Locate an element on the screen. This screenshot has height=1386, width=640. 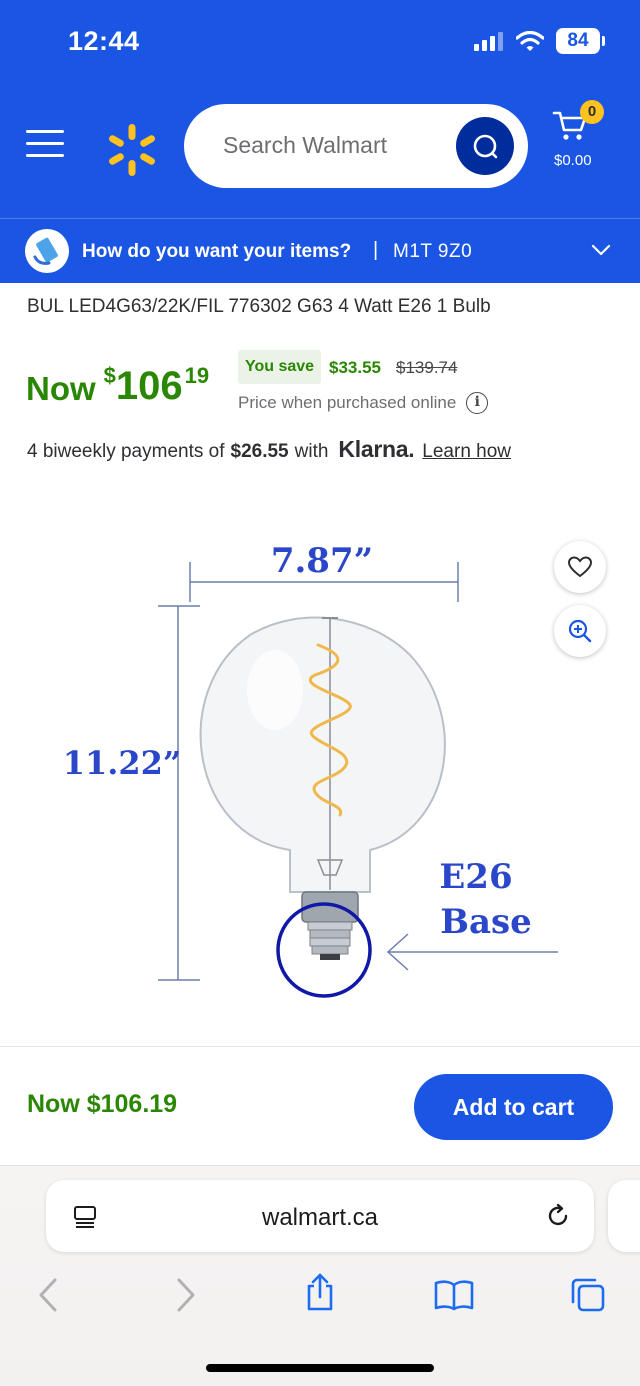
klarna-learn-how-link: Learn how is located at coordinates (466, 452).